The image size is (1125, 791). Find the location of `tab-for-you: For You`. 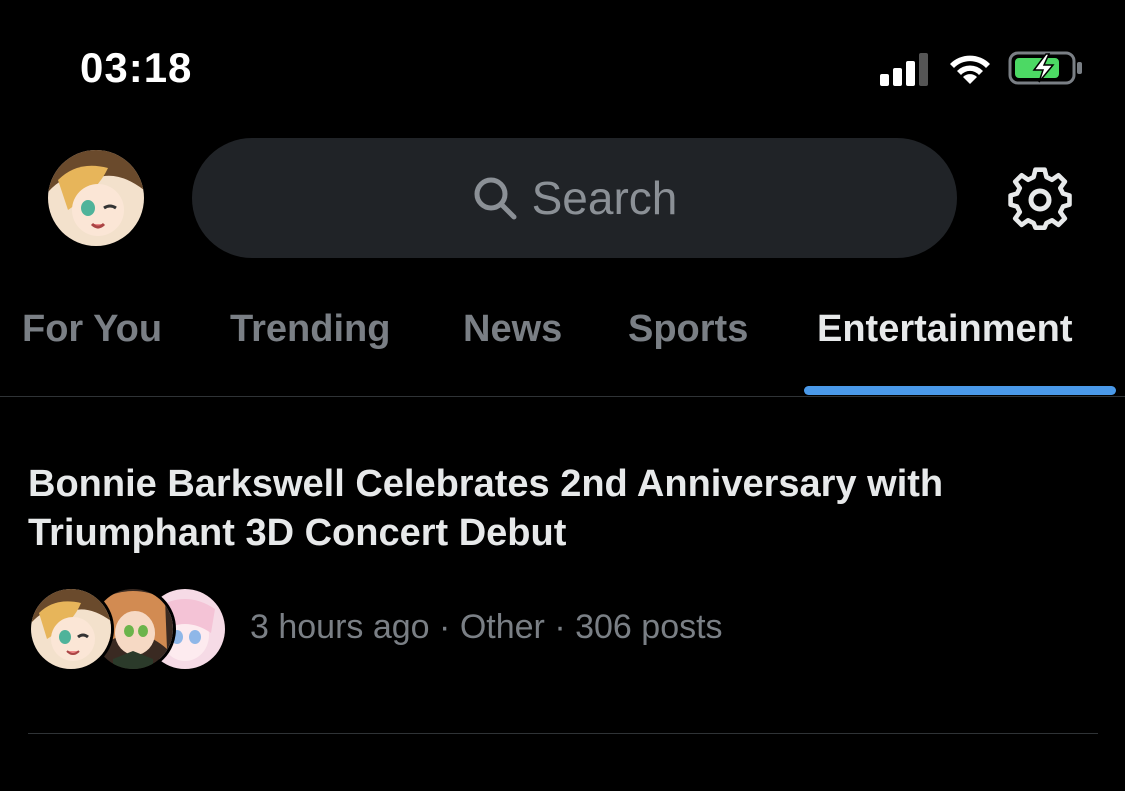

tab-for-you: For You is located at coordinates (92, 329).